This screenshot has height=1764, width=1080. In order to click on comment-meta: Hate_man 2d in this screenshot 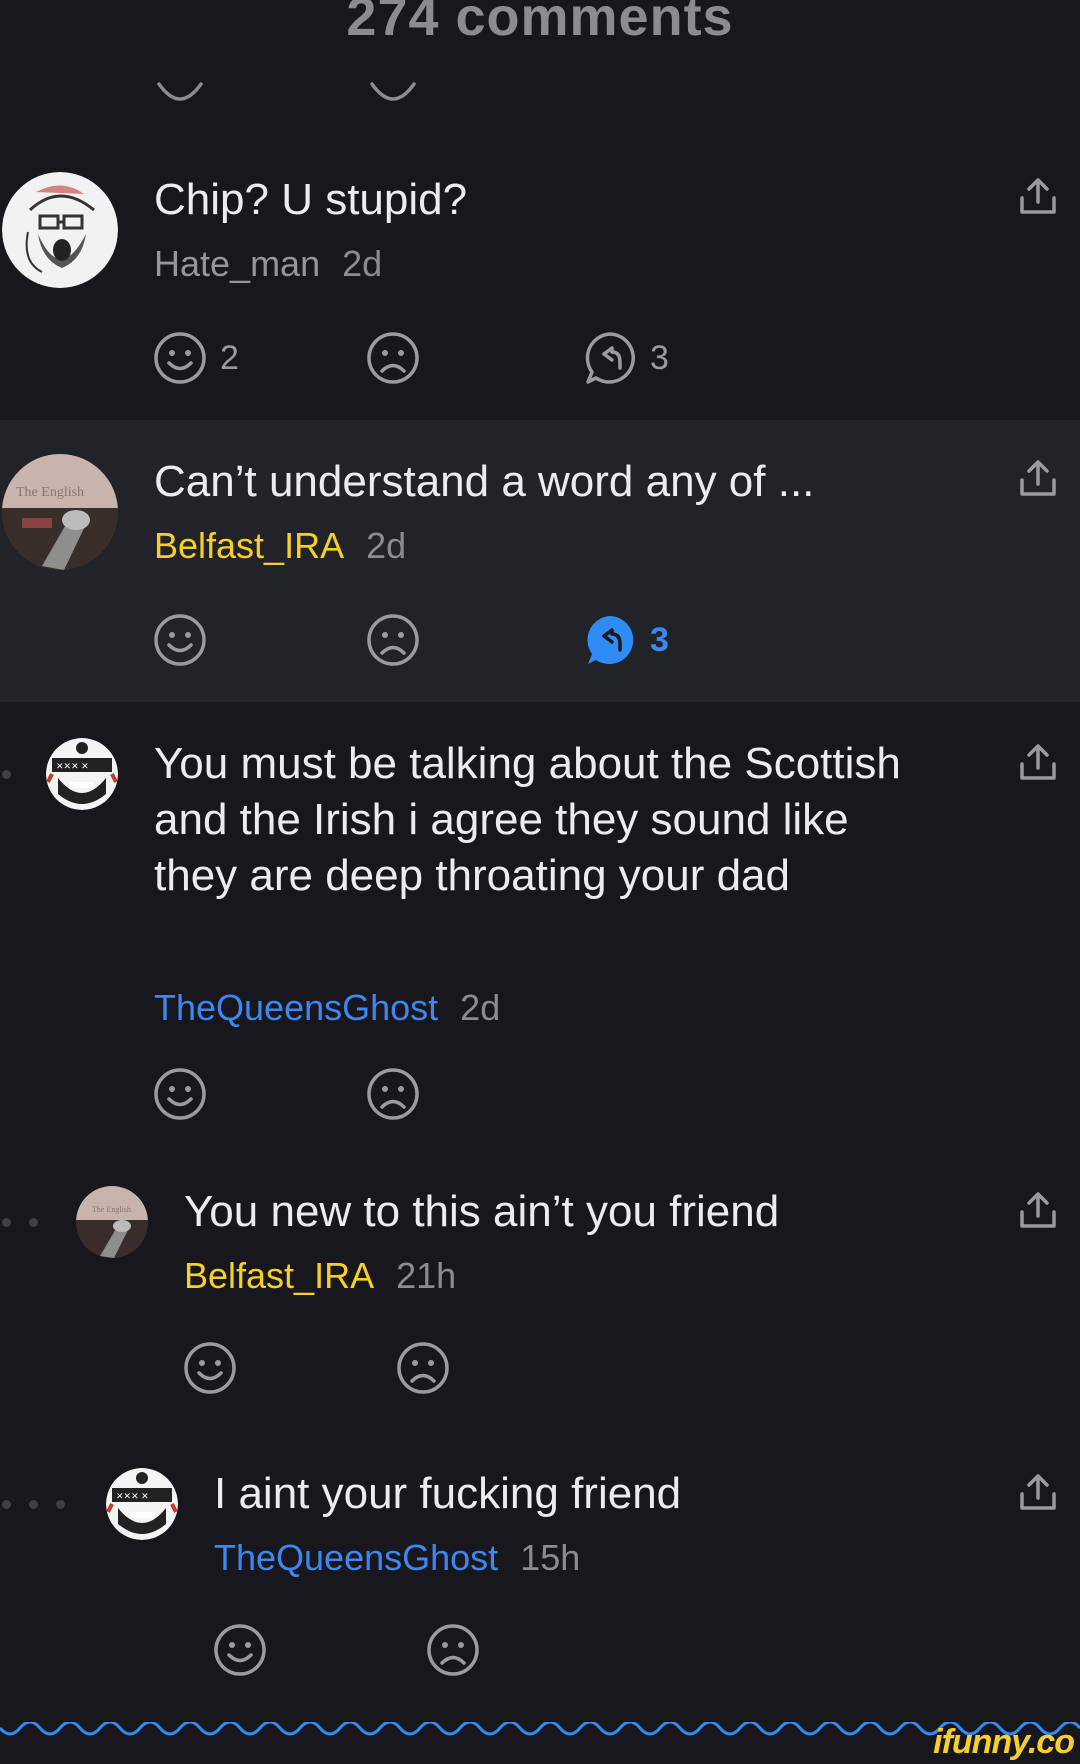, I will do `click(268, 264)`.